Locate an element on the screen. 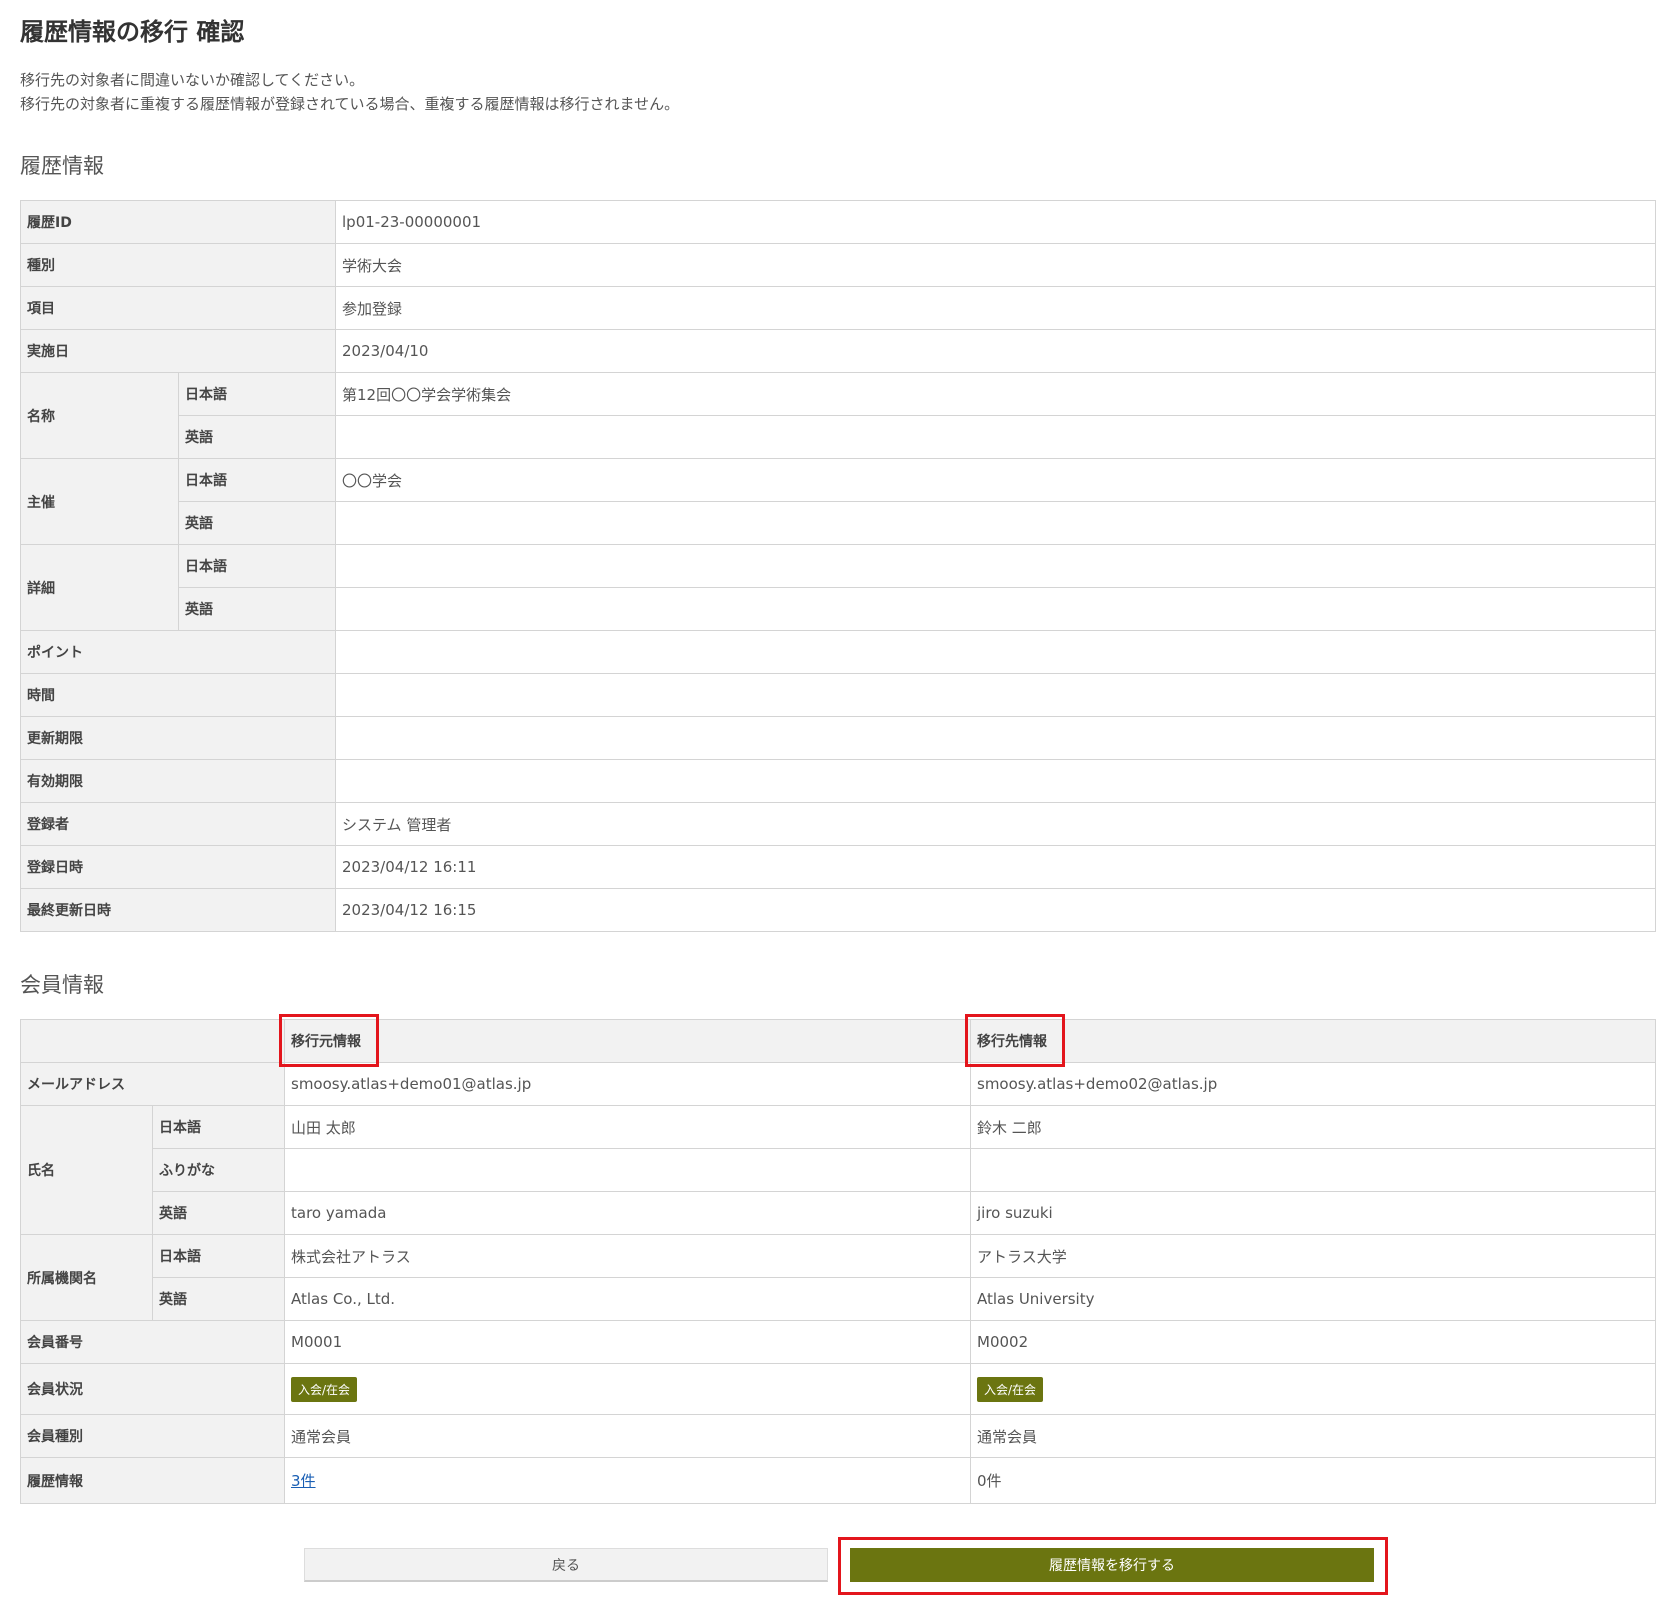 The width and height of the screenshot is (1676, 1606). row-label: 登録日時 is located at coordinates (178, 867).